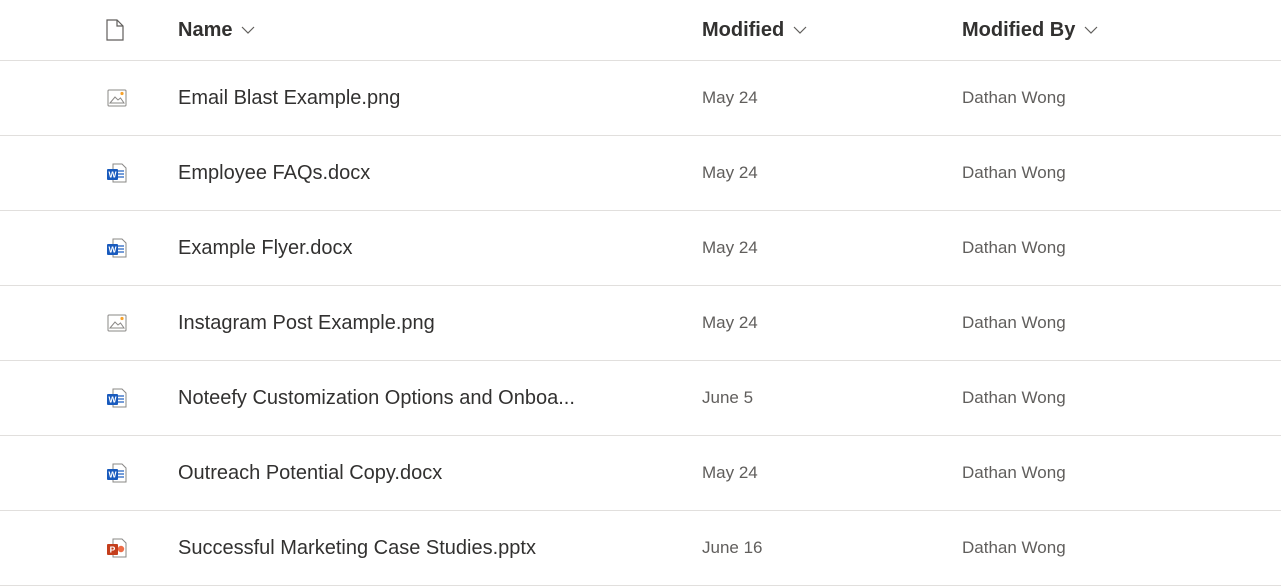 The height and width of the screenshot is (586, 1281). I want to click on file-name-link: Instagram Post Example.png, so click(306, 323).